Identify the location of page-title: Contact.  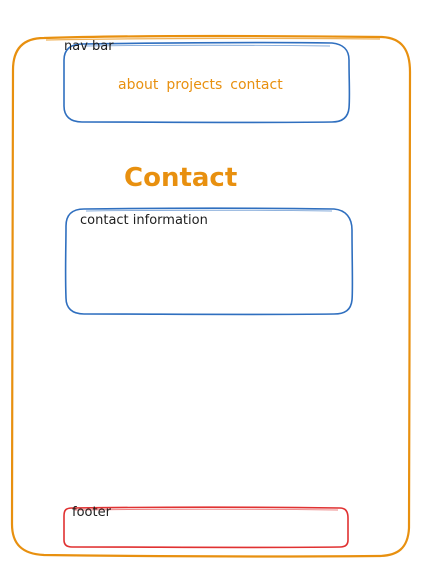
(181, 178).